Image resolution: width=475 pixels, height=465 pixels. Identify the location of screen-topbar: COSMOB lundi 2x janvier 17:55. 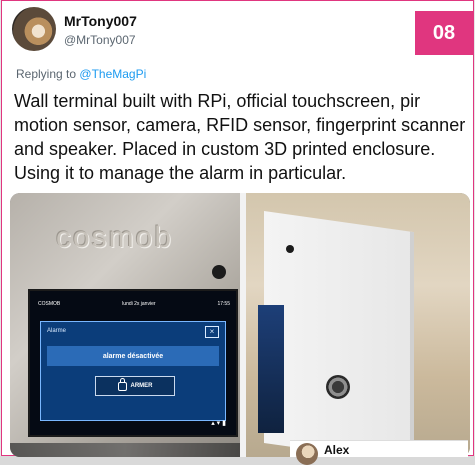
(134, 306).